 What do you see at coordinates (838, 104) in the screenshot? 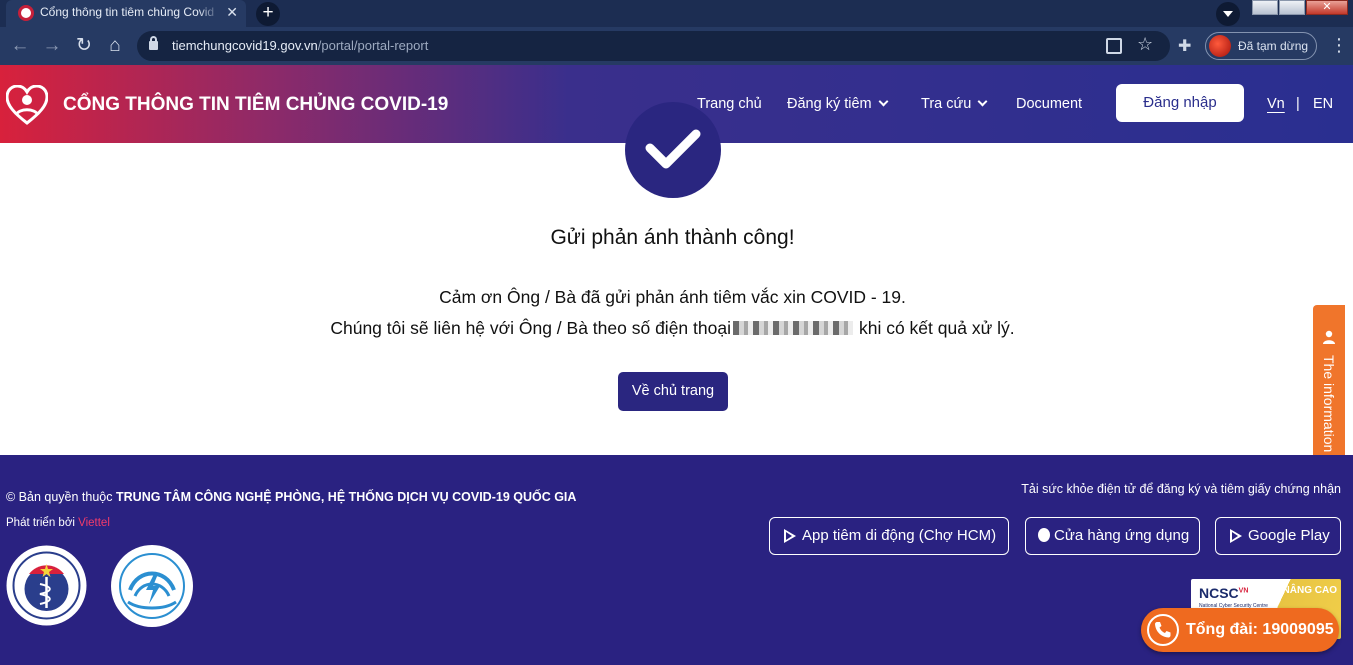
I see `nav-register-vaccination: Đăng ký tiêm` at bounding box center [838, 104].